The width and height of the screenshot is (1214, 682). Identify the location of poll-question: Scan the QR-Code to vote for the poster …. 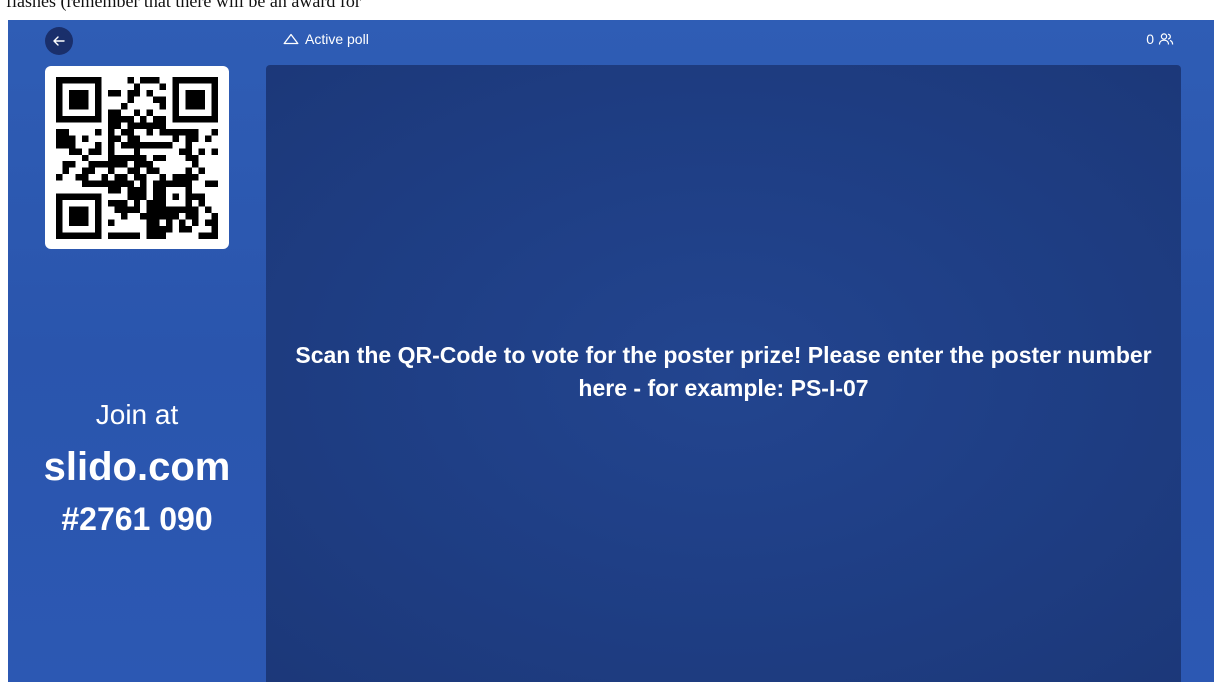
(723, 371).